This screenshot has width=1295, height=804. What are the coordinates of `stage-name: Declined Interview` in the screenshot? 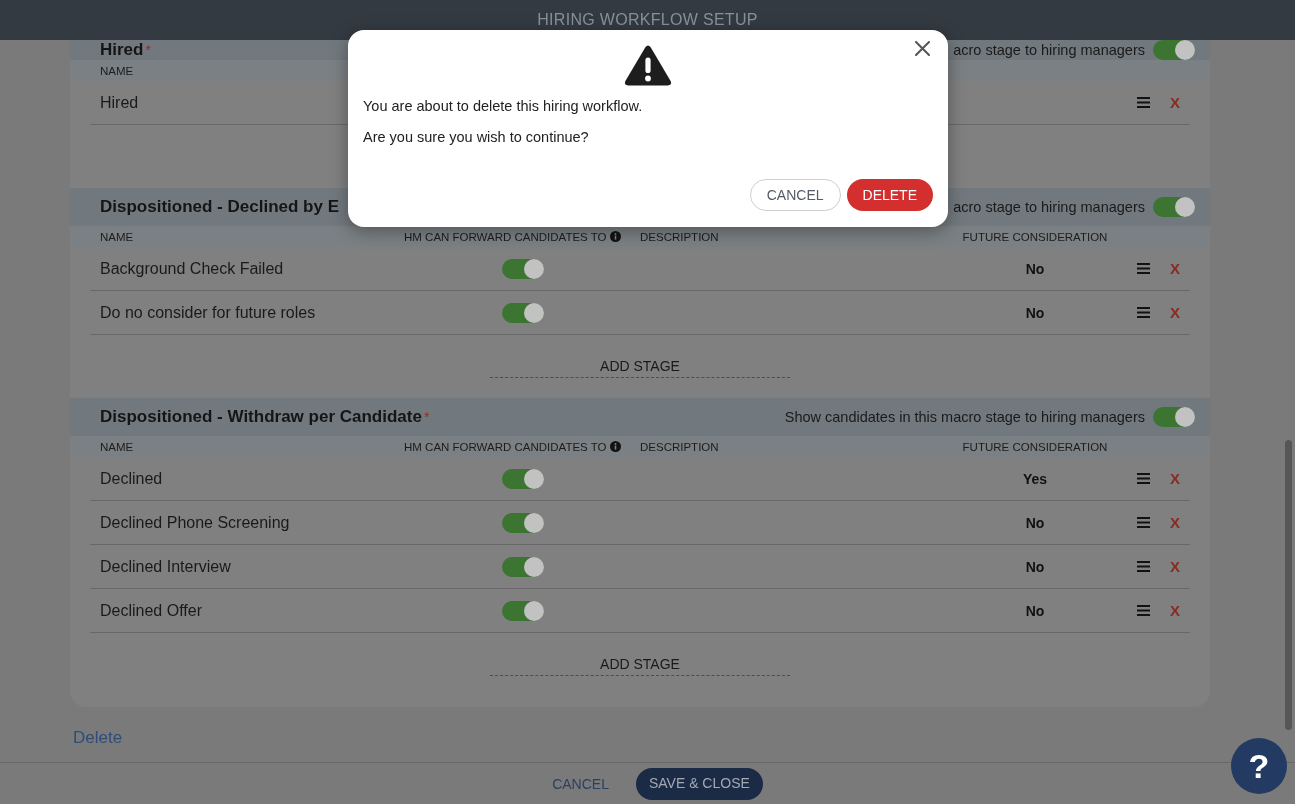 It's located at (165, 566).